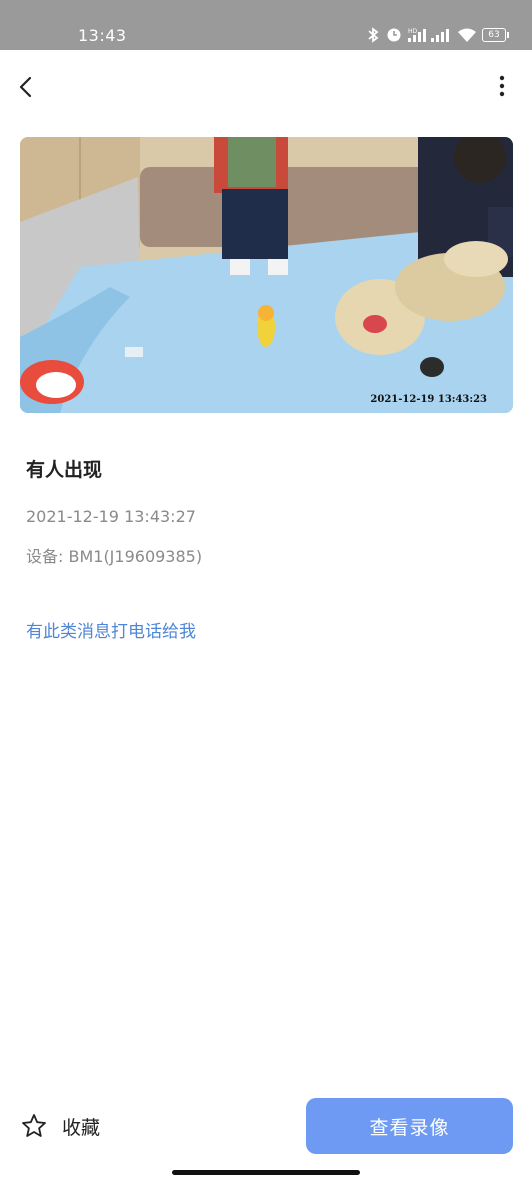 The width and height of the screenshot is (532, 1183). I want to click on call-me-link: 有此类消息打电话给我, so click(111, 629).